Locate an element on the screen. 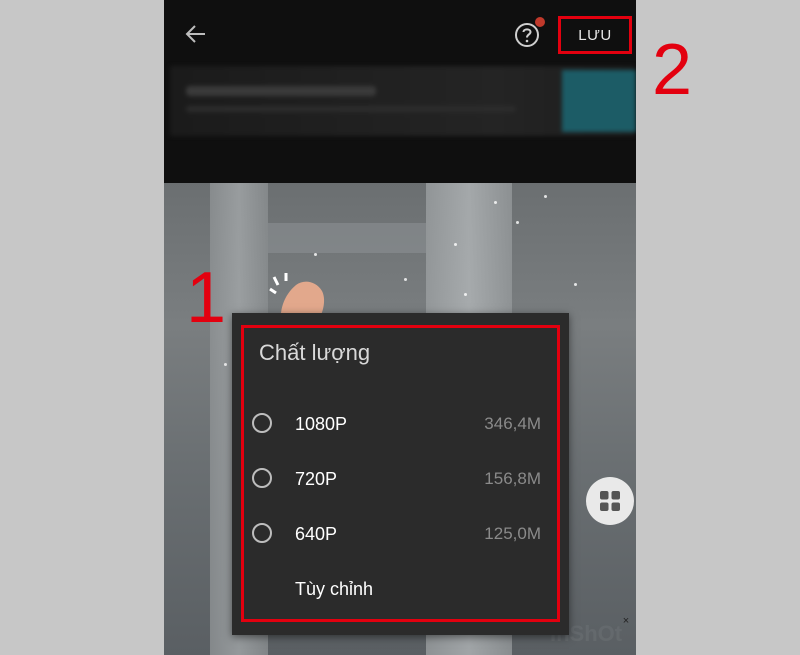 This screenshot has height=655, width=800. quality-option-720p: 720P 156,8M is located at coordinates (400, 480).